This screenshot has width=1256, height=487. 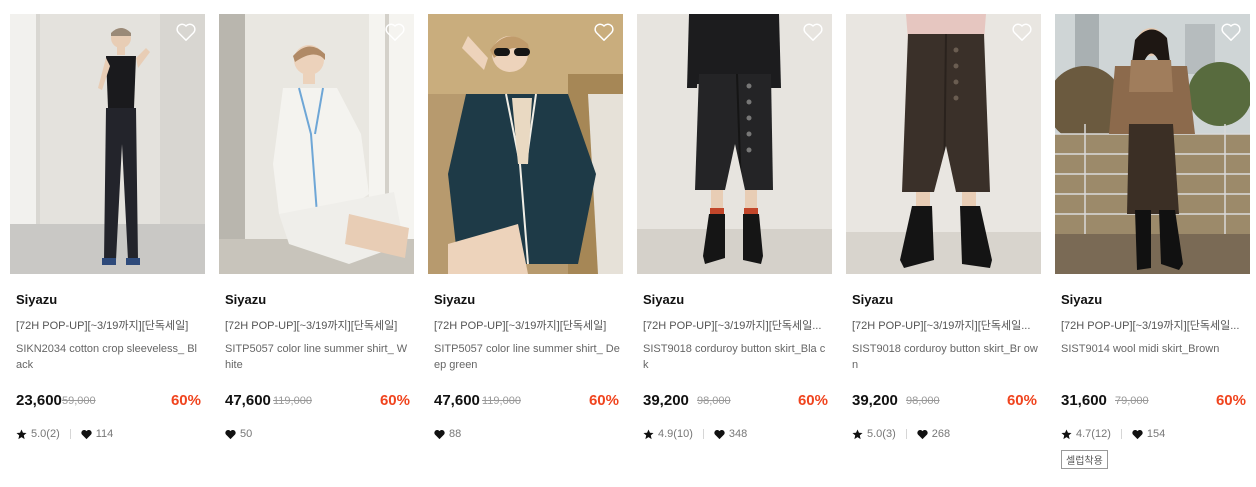 I want to click on celebrity-worn-badge: 셀럽착용, so click(x=1084, y=459).